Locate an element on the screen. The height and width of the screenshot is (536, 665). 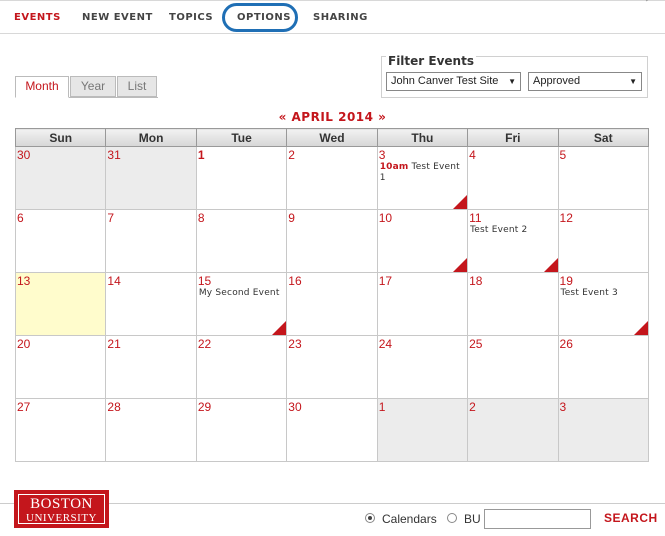
day-cell: 29 is located at coordinates (241, 430).